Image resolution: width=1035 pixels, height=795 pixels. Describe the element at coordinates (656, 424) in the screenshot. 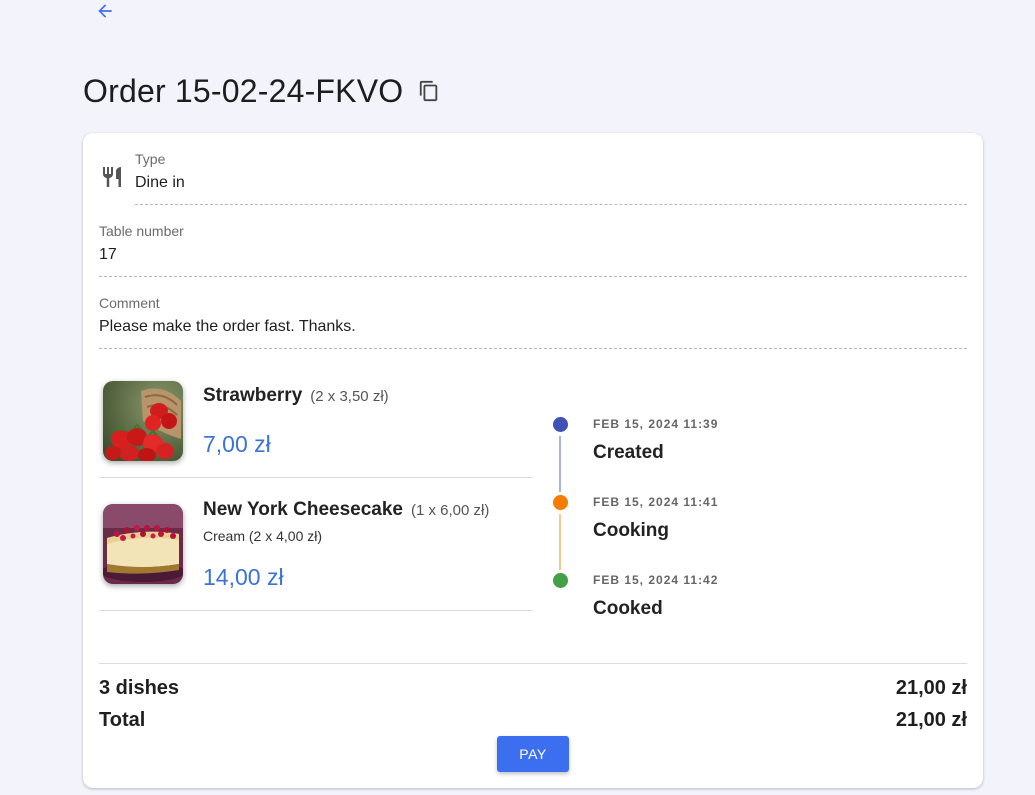

I see `timeline-date: FEB 15, 2024 11:39` at that location.